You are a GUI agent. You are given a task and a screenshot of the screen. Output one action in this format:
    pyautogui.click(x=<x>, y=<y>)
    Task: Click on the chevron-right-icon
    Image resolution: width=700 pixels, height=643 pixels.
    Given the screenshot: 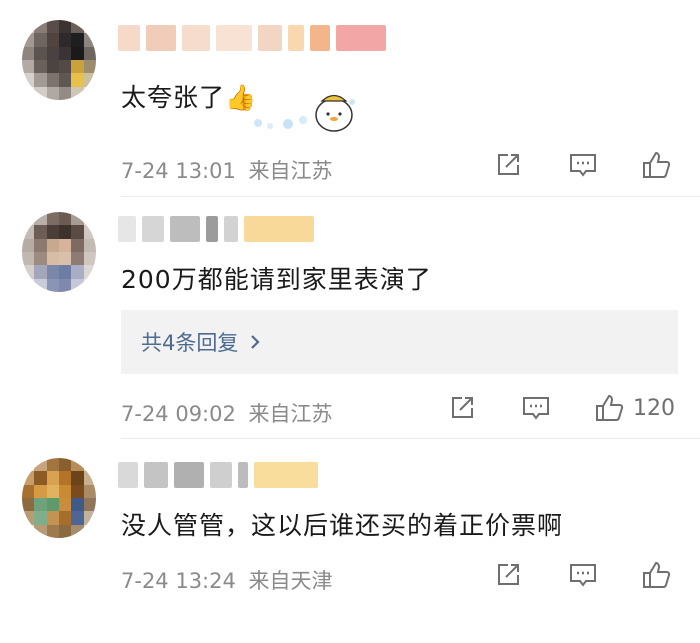 What is the action you would take?
    pyautogui.click(x=255, y=342)
    